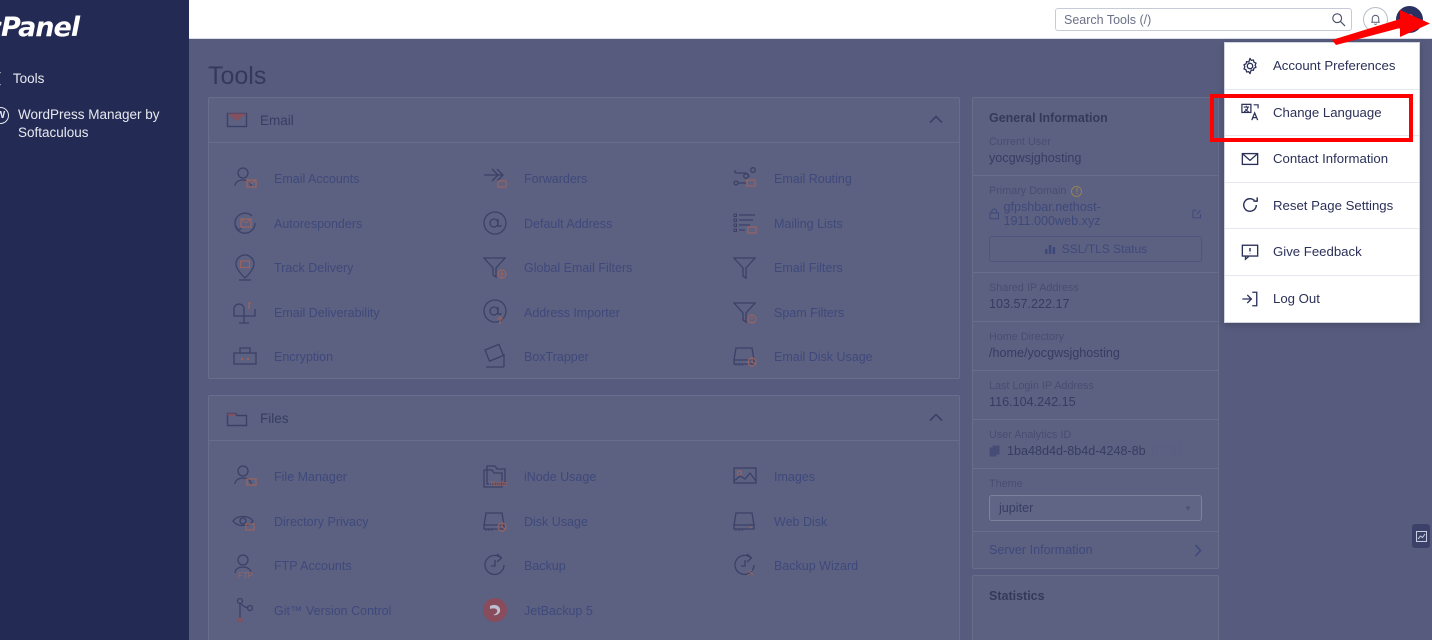 Image resolution: width=1432 pixels, height=640 pixels. What do you see at coordinates (1250, 112) in the screenshot?
I see `translate-icon` at bounding box center [1250, 112].